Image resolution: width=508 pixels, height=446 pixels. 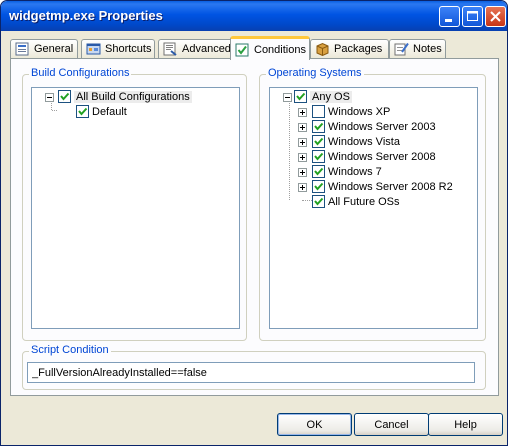 What do you see at coordinates (54, 49) in the screenshot?
I see `tab-label: General` at bounding box center [54, 49].